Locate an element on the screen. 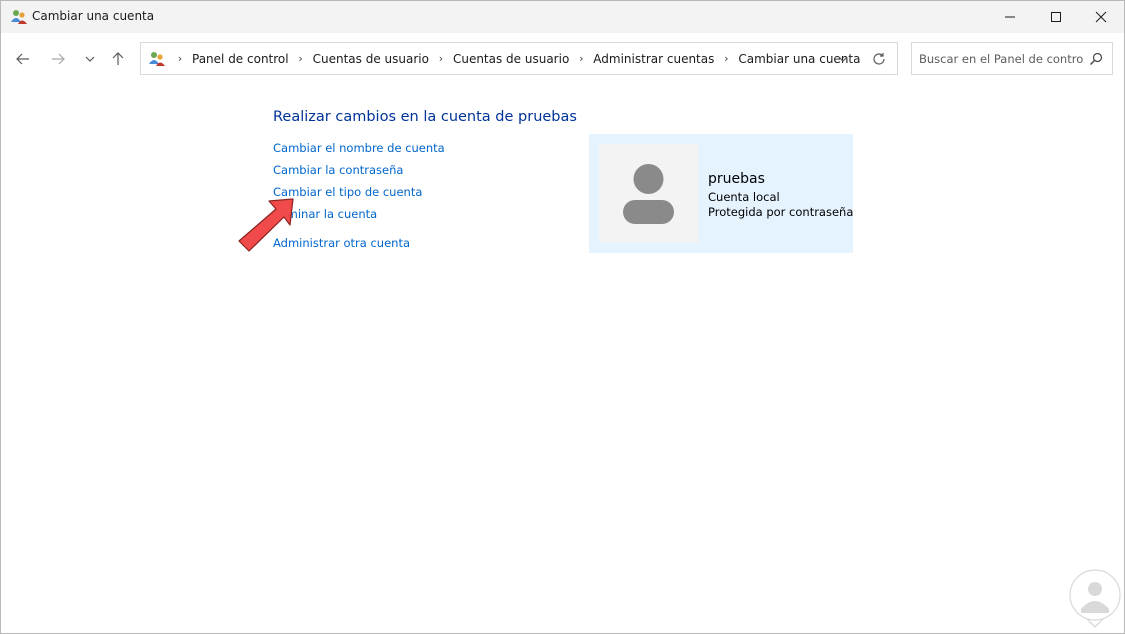 Image resolution: width=1125 pixels, height=634 pixels. refresh-icon is located at coordinates (879, 59).